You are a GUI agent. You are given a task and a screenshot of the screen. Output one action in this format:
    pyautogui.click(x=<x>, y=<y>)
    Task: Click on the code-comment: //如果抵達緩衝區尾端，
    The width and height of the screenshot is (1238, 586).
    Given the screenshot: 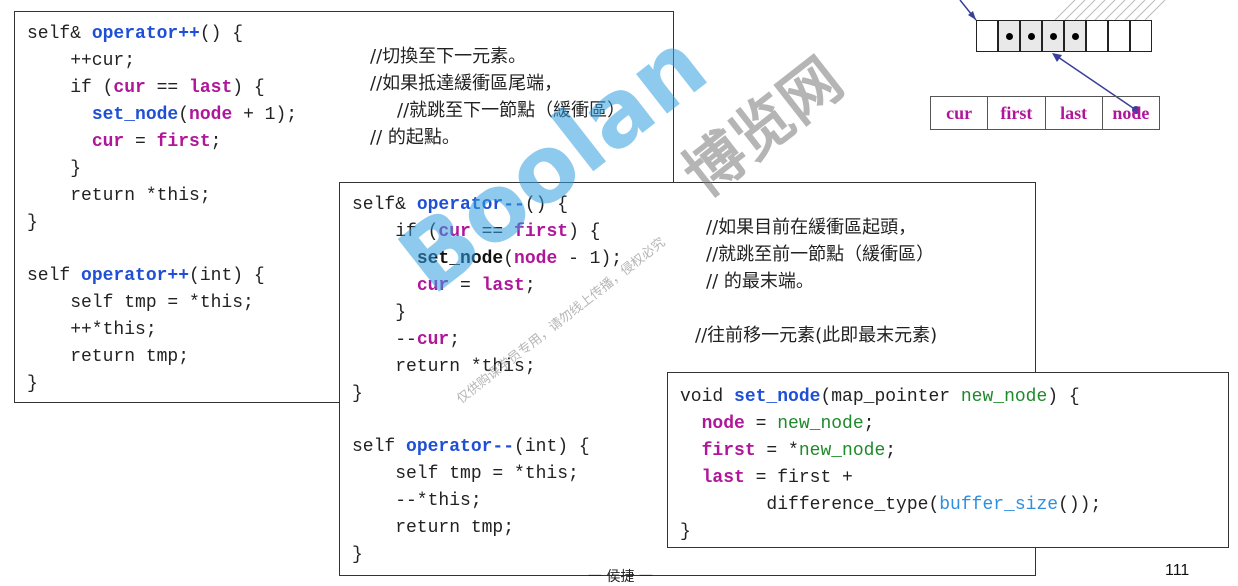 What is the action you would take?
    pyautogui.click(x=466, y=83)
    